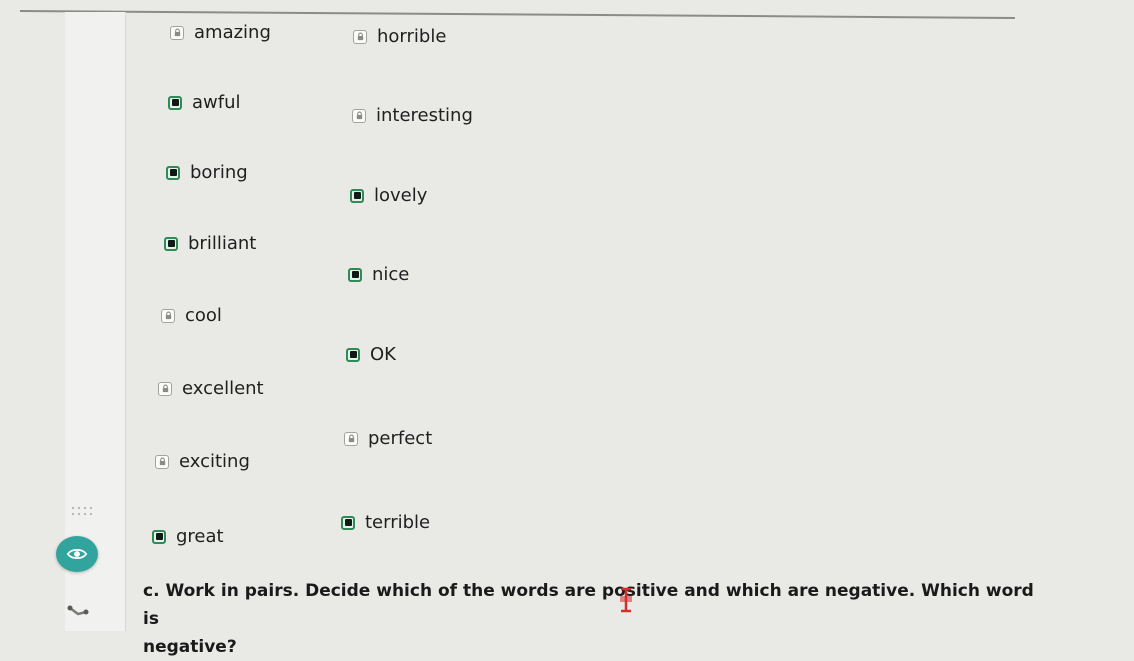 The image size is (1134, 661). What do you see at coordinates (200, 536) in the screenshot?
I see `word-label: great` at bounding box center [200, 536].